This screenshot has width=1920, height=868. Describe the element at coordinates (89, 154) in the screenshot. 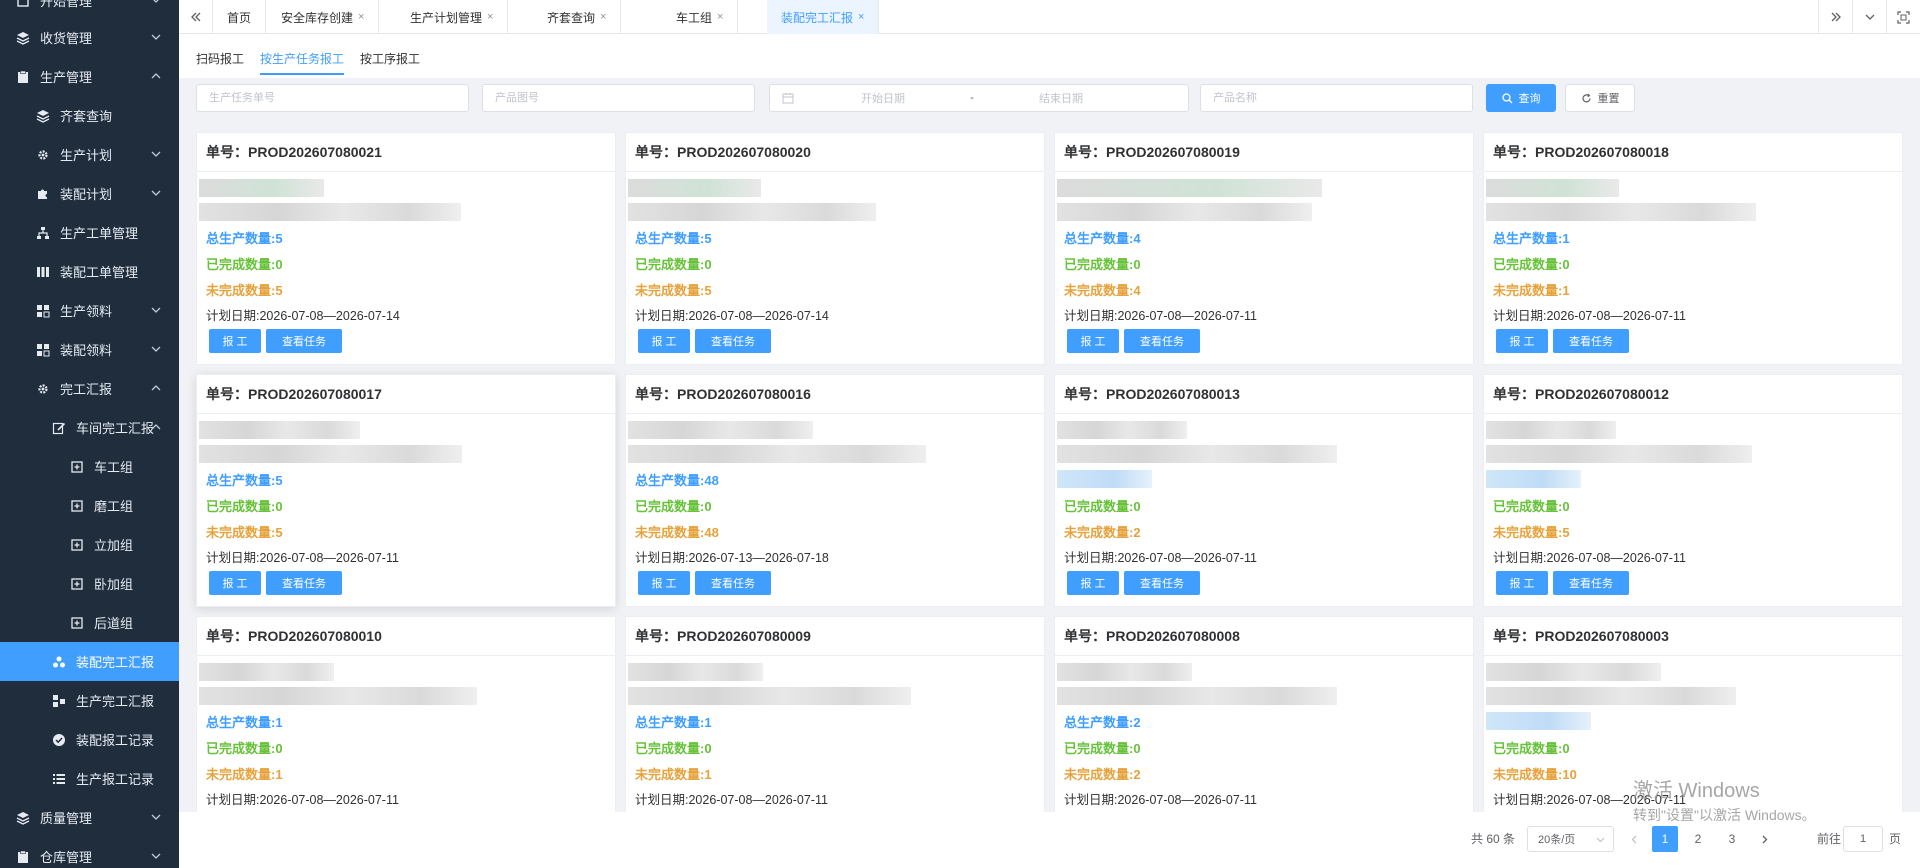

I see `sidebar-item: 生产计划` at that location.